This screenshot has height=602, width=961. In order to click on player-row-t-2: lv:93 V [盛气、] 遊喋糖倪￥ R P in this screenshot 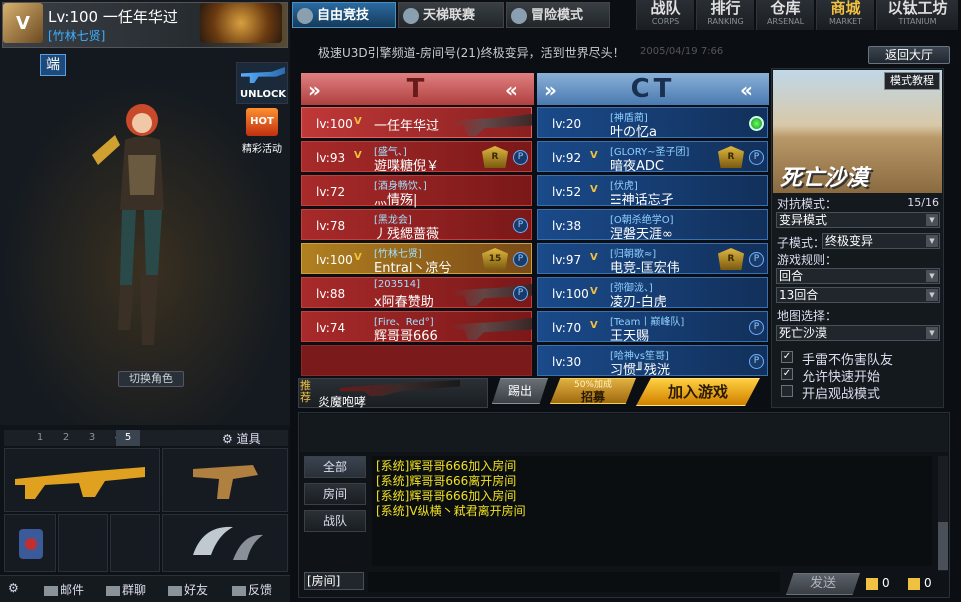, I will do `click(416, 157)`.